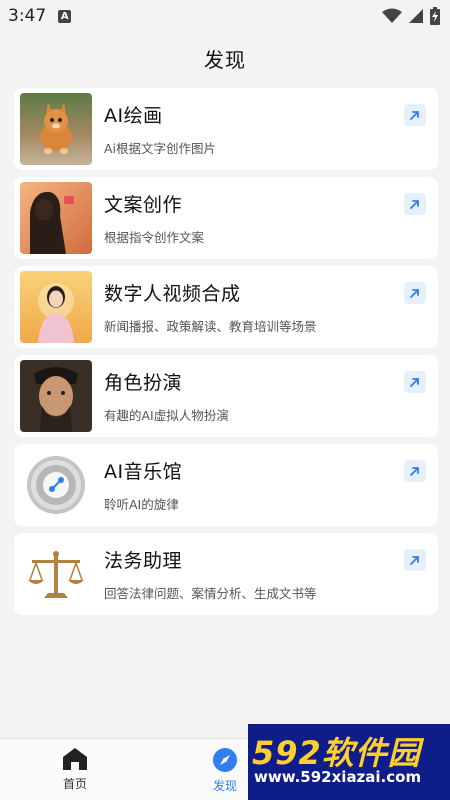  What do you see at coordinates (143, 205) in the screenshot?
I see `card-title: 文案创作` at bounding box center [143, 205].